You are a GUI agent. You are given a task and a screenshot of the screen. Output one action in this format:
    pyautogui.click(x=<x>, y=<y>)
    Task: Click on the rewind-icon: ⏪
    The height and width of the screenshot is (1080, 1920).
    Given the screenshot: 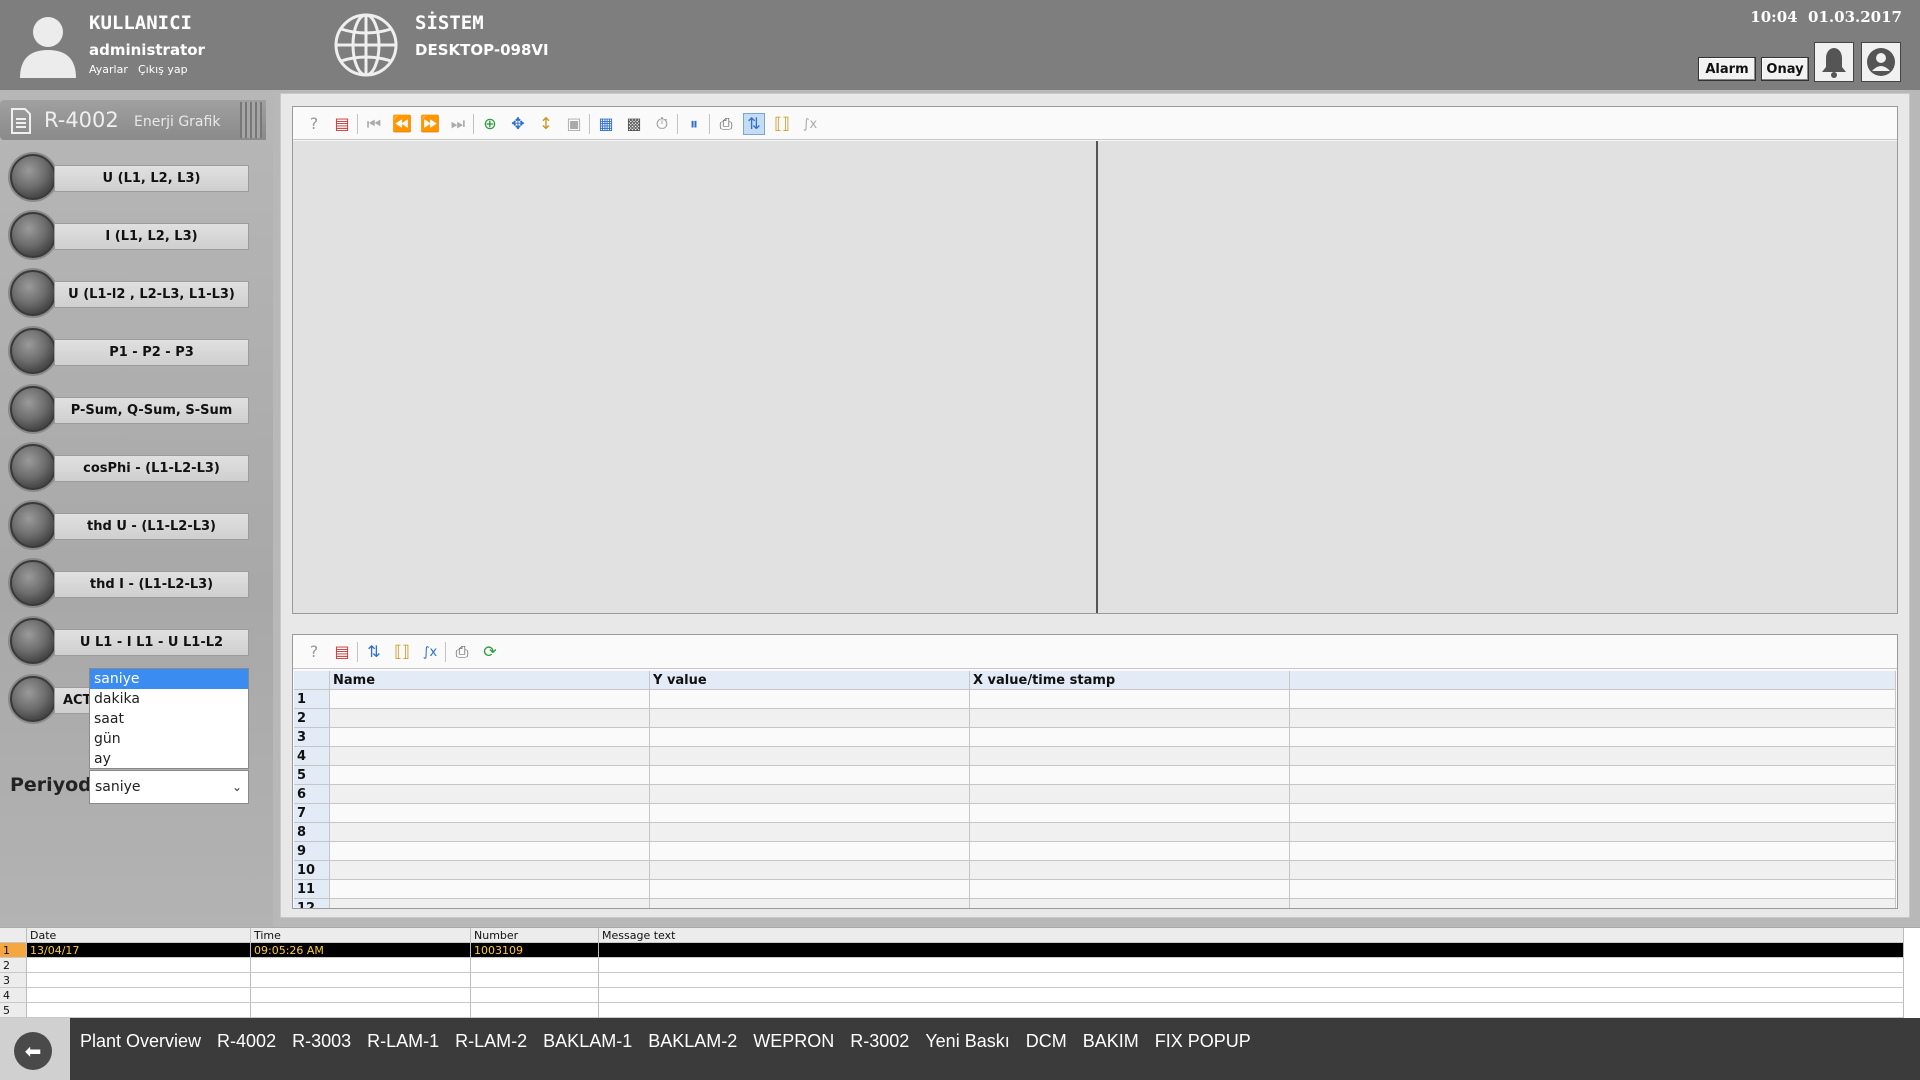 What is the action you would take?
    pyautogui.click(x=402, y=124)
    